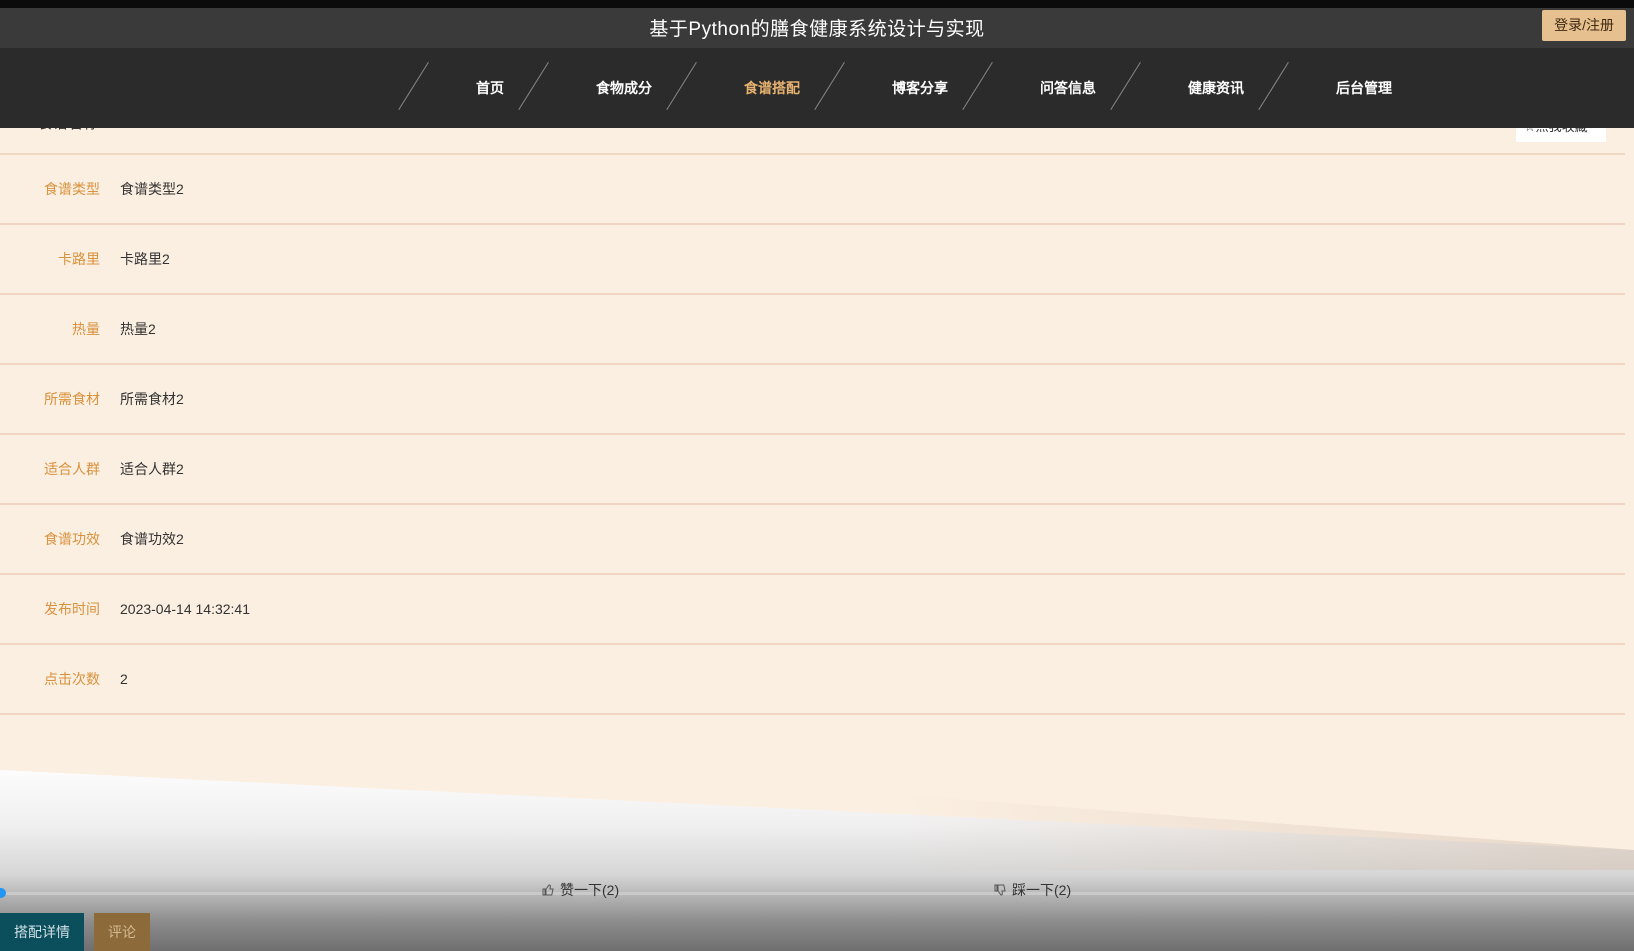  Describe the element at coordinates (145, 259) in the screenshot. I see `row-value: 卡路里2` at that location.